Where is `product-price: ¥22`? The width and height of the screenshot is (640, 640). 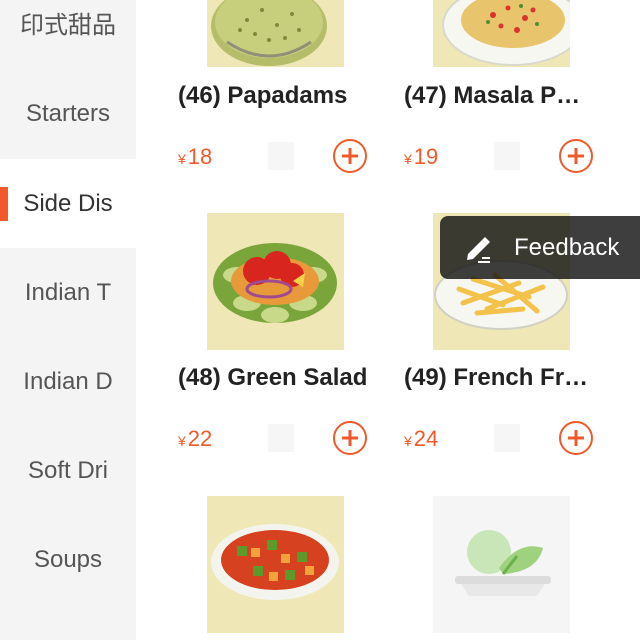 product-price: ¥22 is located at coordinates (195, 439).